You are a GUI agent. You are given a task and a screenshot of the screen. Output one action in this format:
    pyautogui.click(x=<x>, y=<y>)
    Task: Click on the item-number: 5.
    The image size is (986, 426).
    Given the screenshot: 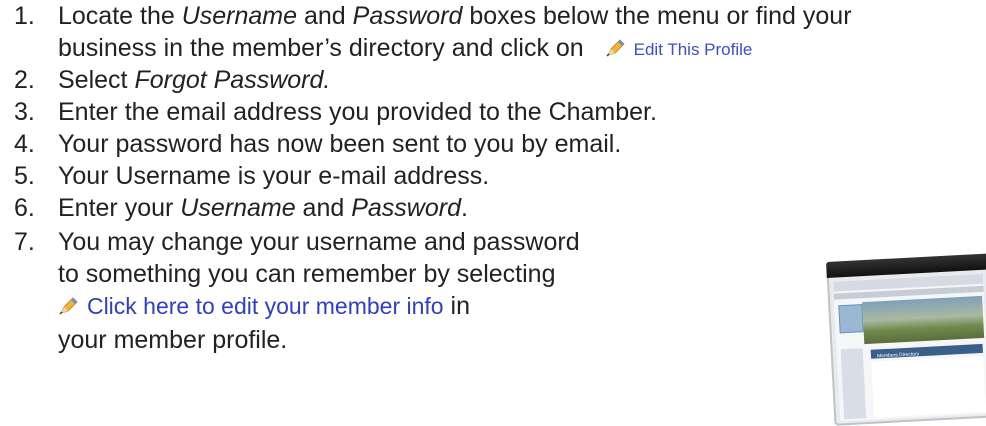 What is the action you would take?
    pyautogui.click(x=24, y=176)
    